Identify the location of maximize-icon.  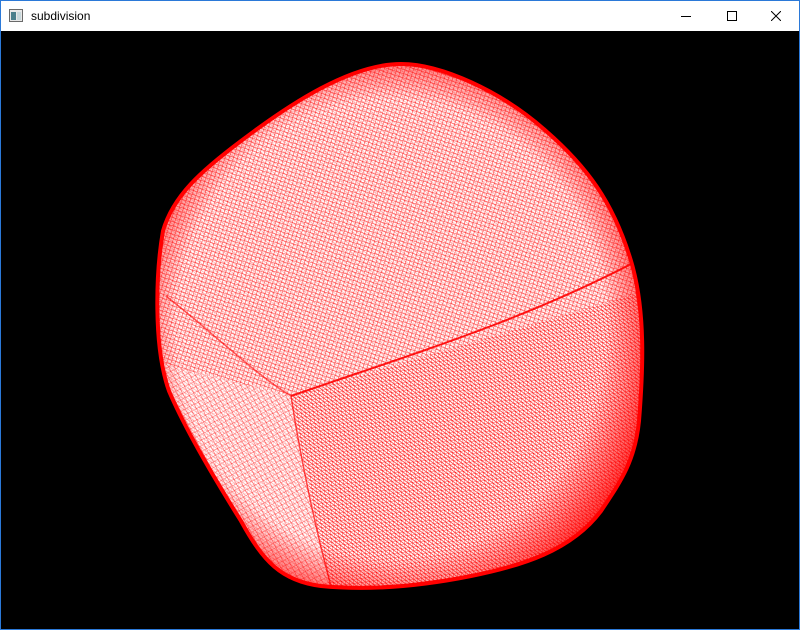
(732, 16).